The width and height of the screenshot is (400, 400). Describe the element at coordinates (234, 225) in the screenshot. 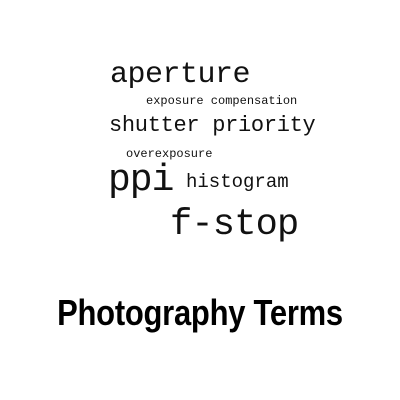

I see `word-f-stop: f-stop` at that location.